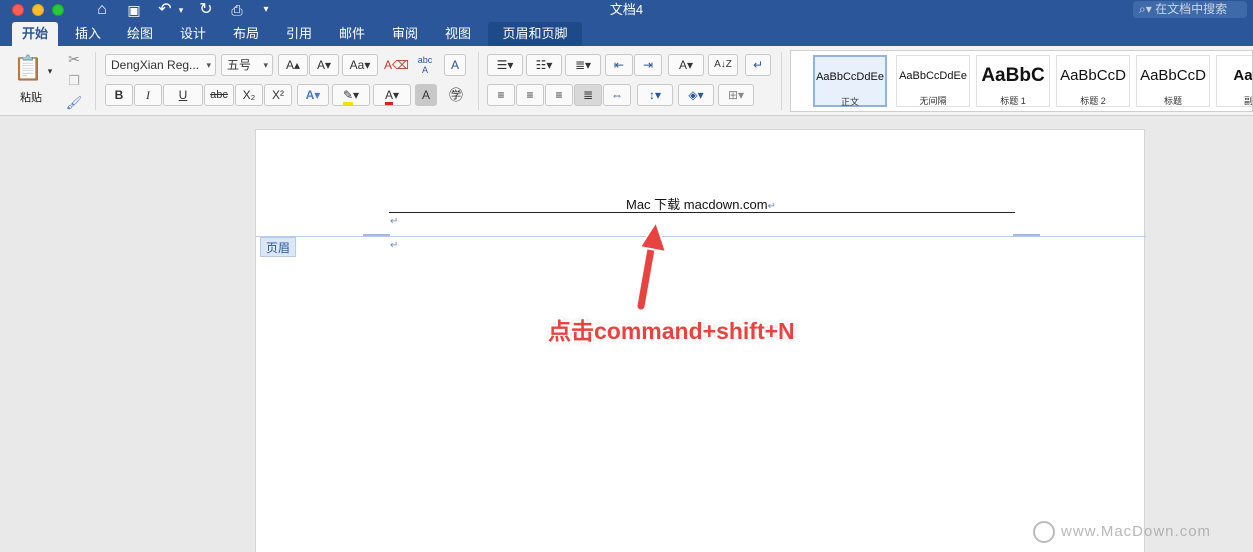 The image size is (1253, 552). Describe the element at coordinates (588, 95) in the screenshot. I see `justify-icon: ≣` at that location.